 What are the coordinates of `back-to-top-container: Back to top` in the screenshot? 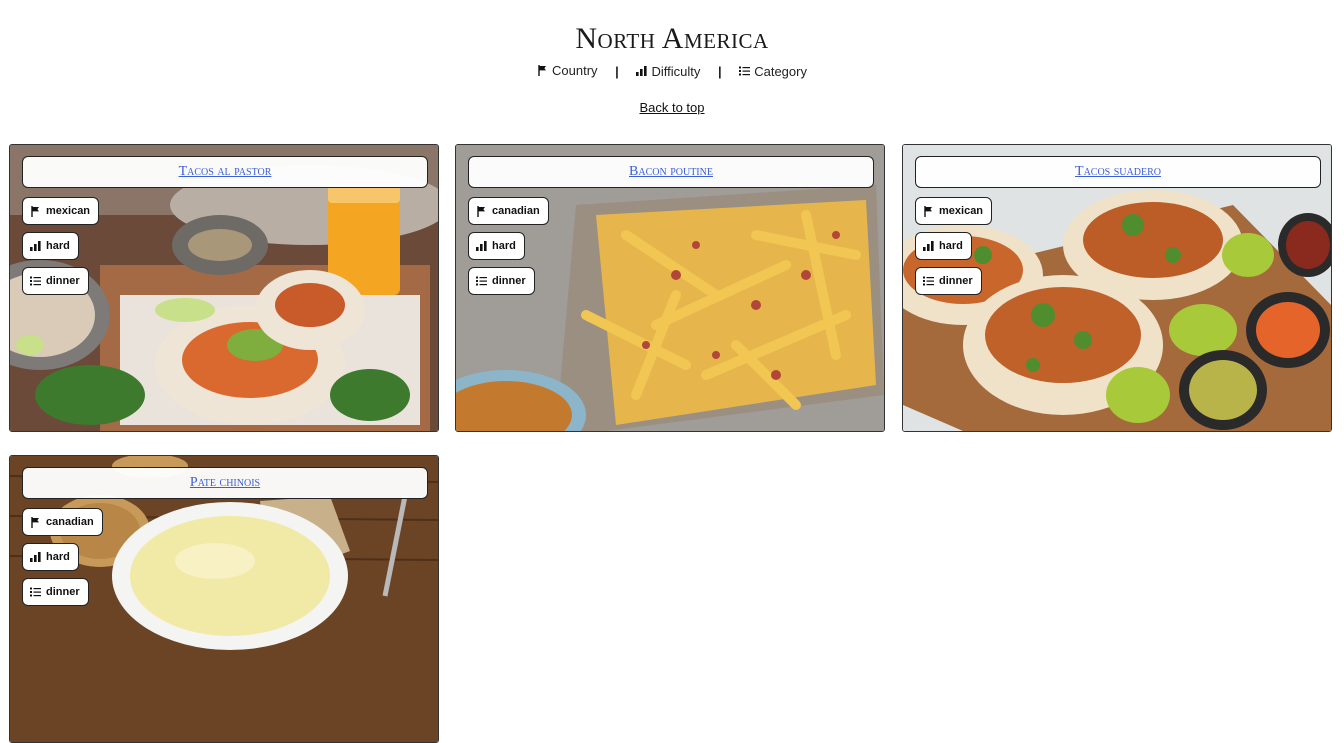 It's located at (672, 107).